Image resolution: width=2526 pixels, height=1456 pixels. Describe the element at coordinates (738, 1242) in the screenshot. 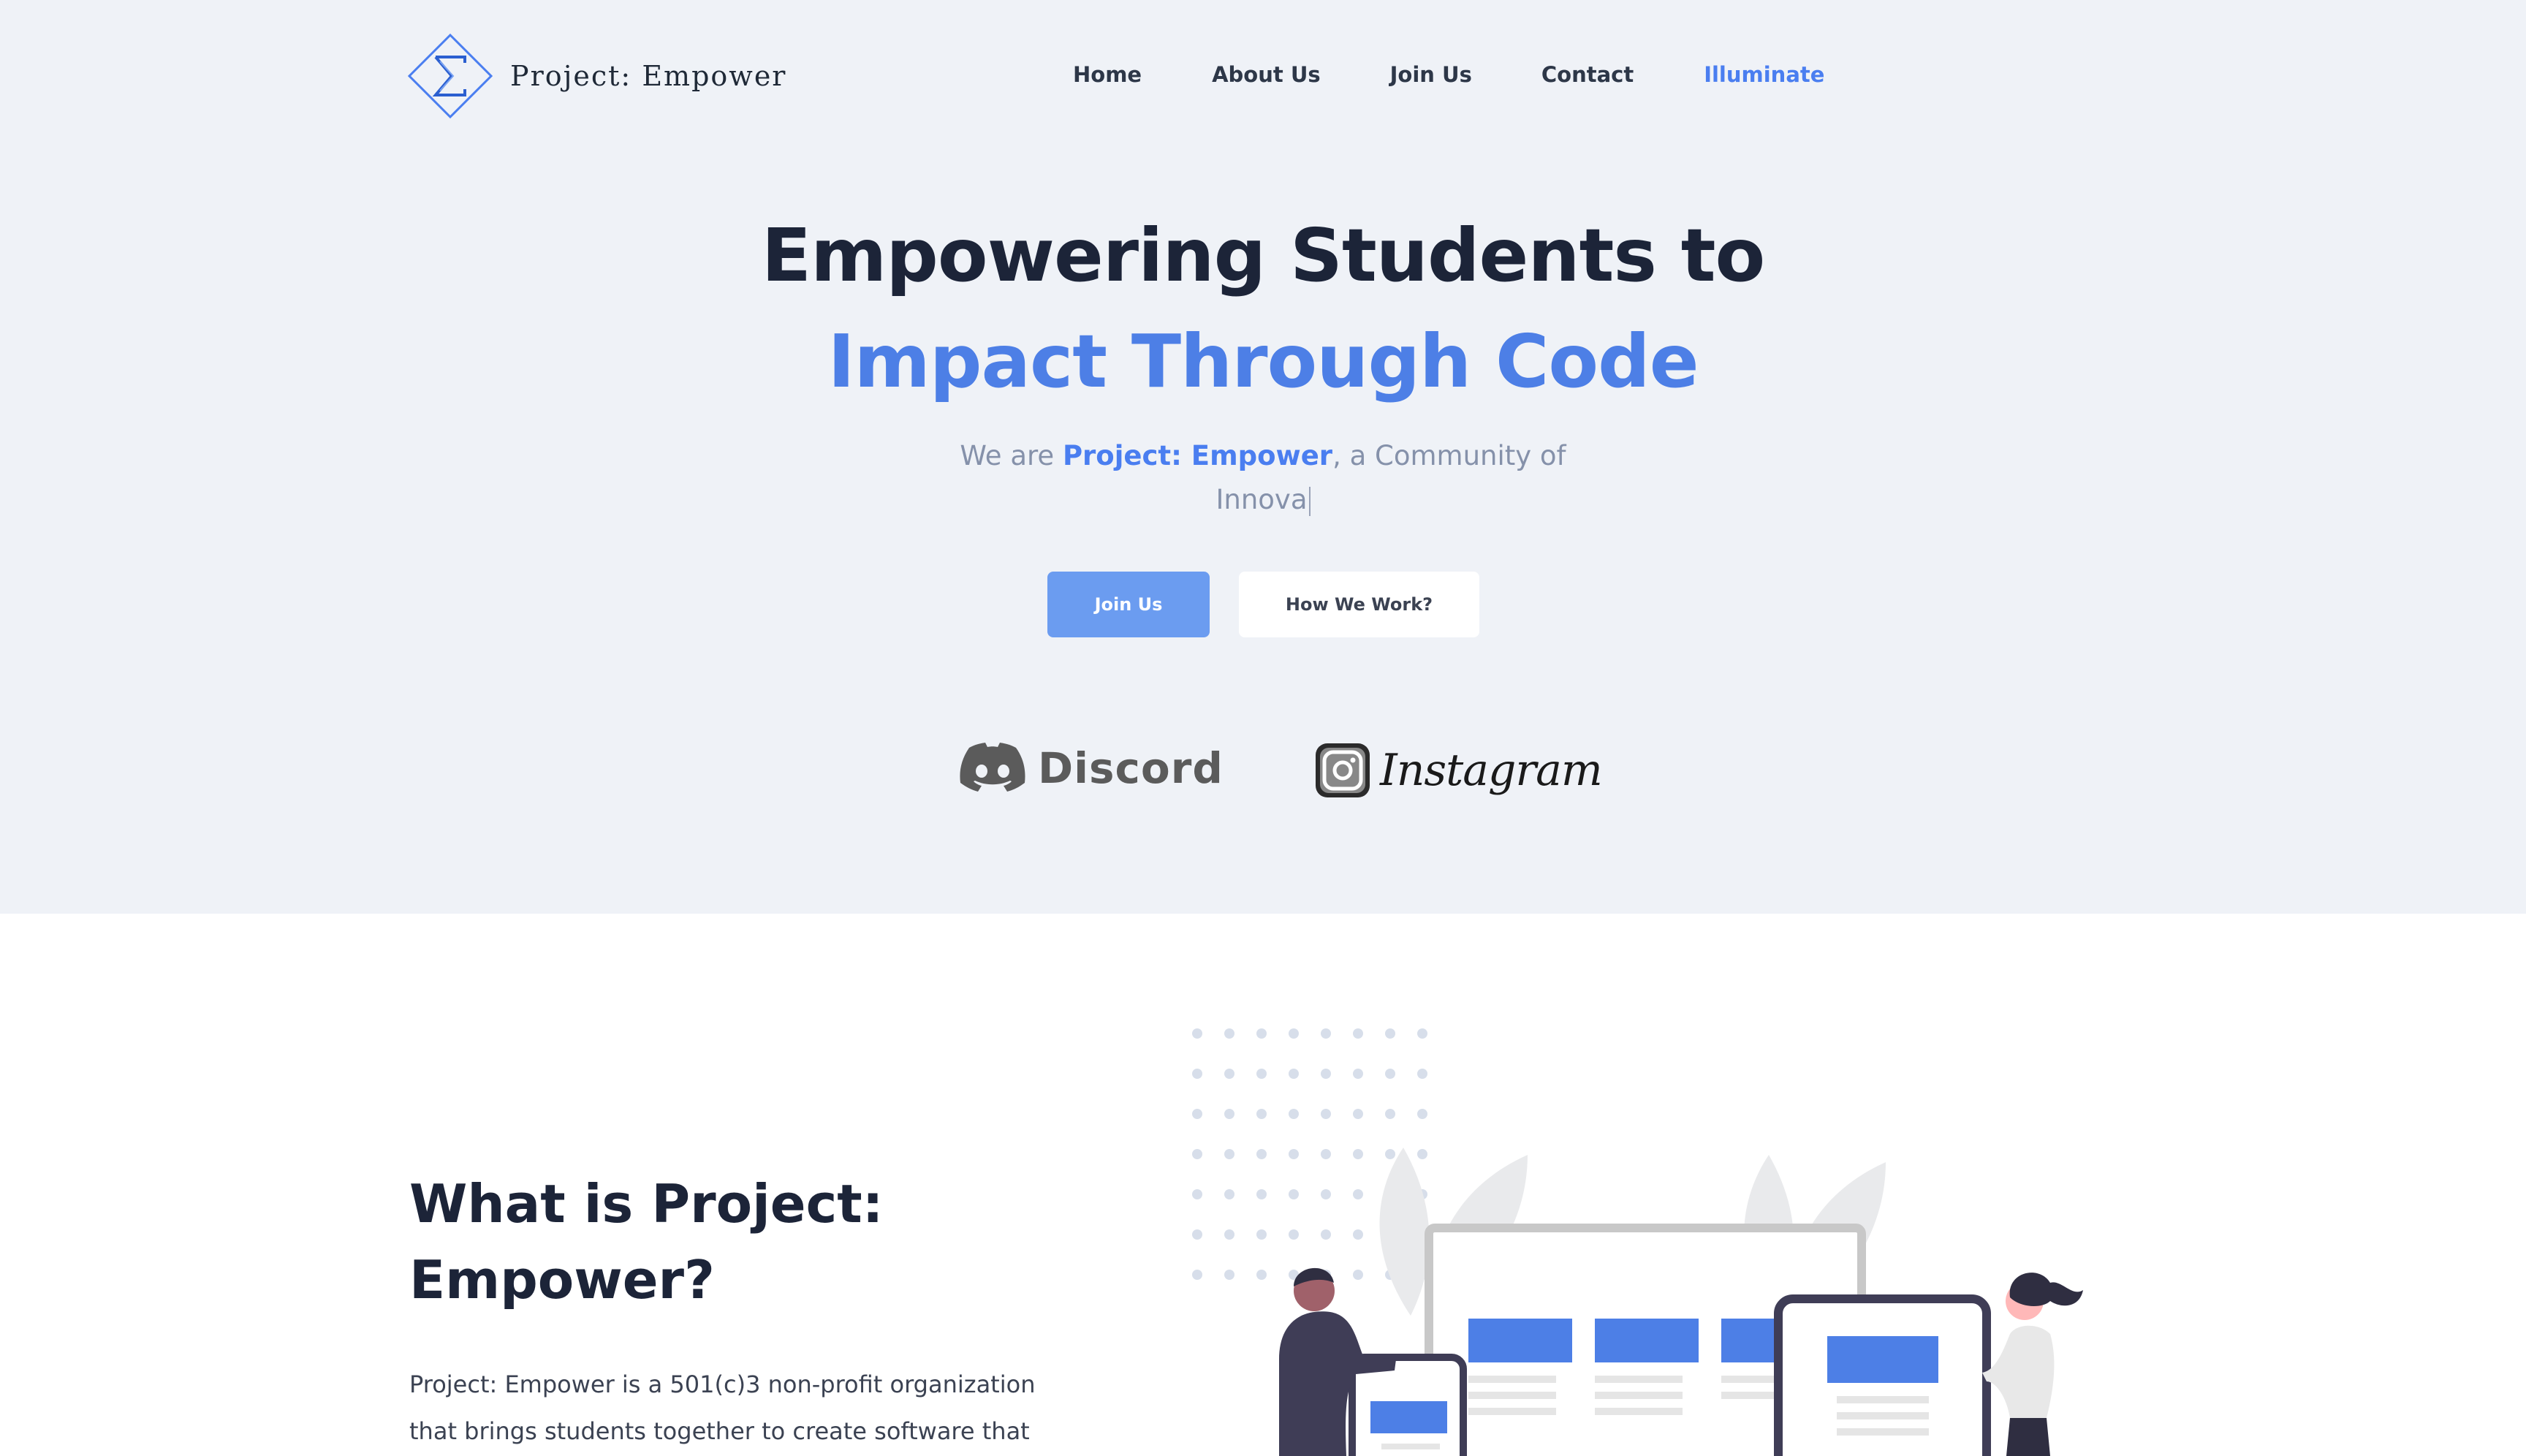

I see `about-title: What is Project: Empower?` at that location.